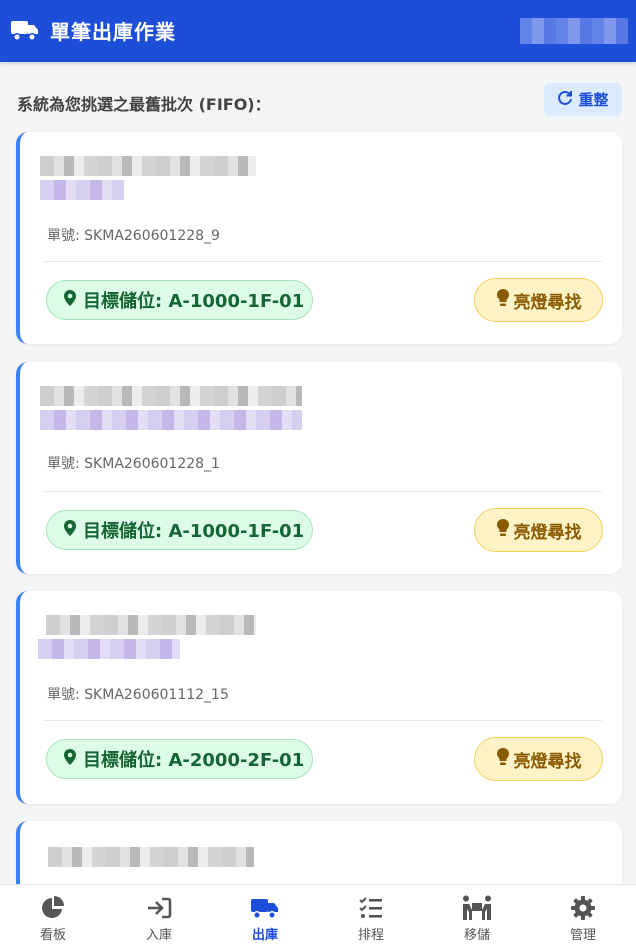 The width and height of the screenshot is (636, 945). What do you see at coordinates (144, 104) in the screenshot?
I see `section-title: 系統為您挑選之最舊批次 (FIFO)：` at bounding box center [144, 104].